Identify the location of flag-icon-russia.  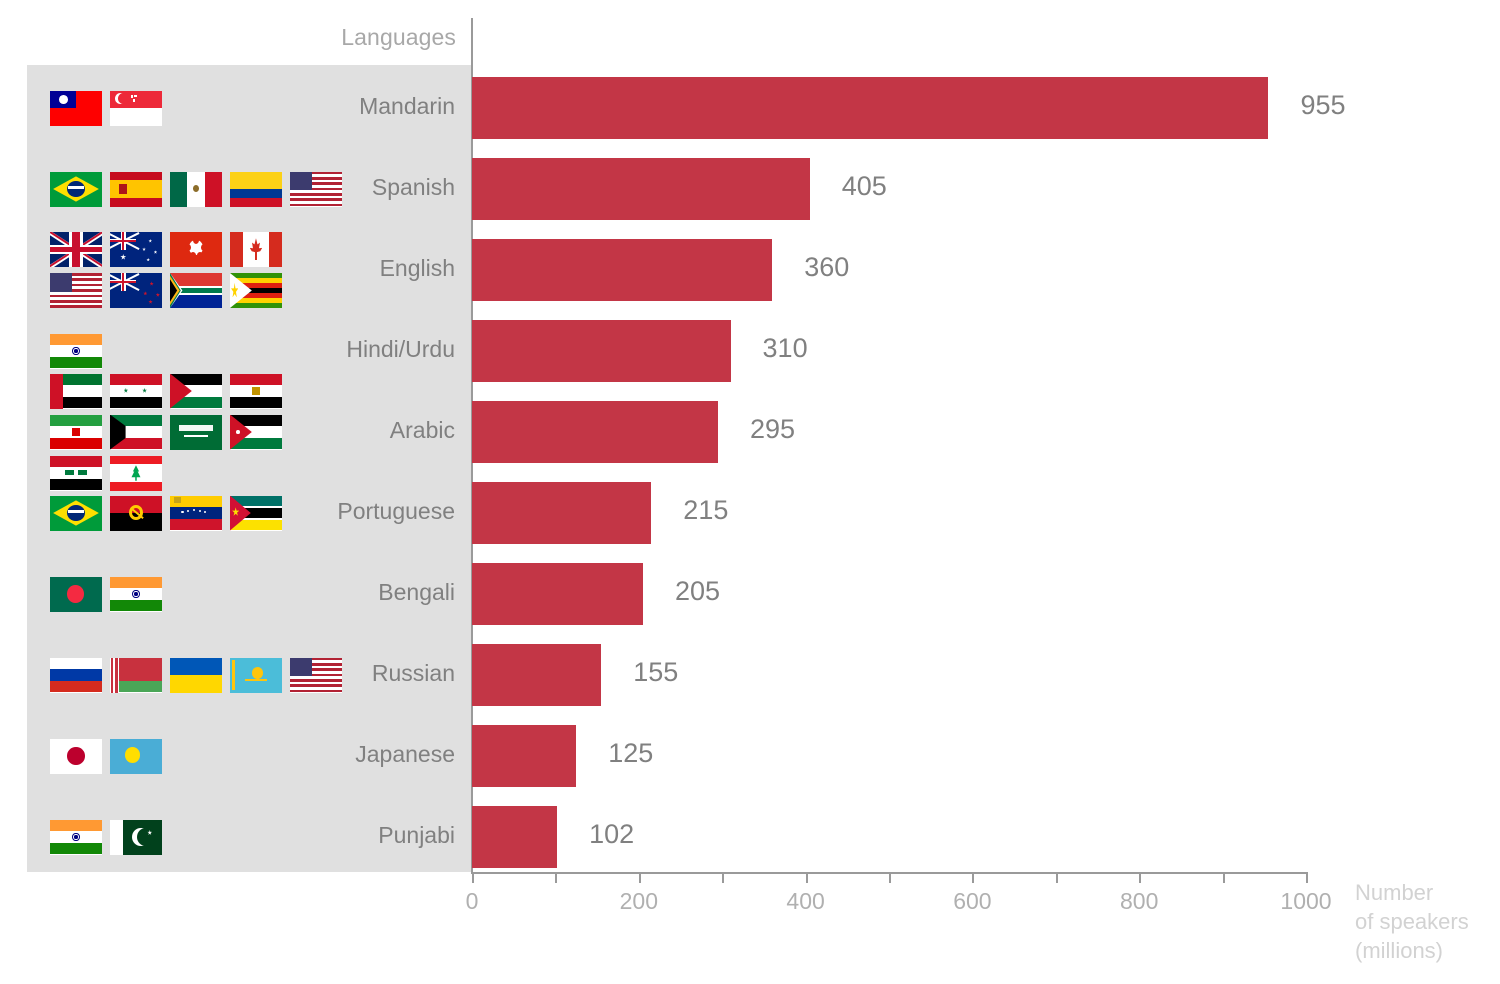
(76, 675).